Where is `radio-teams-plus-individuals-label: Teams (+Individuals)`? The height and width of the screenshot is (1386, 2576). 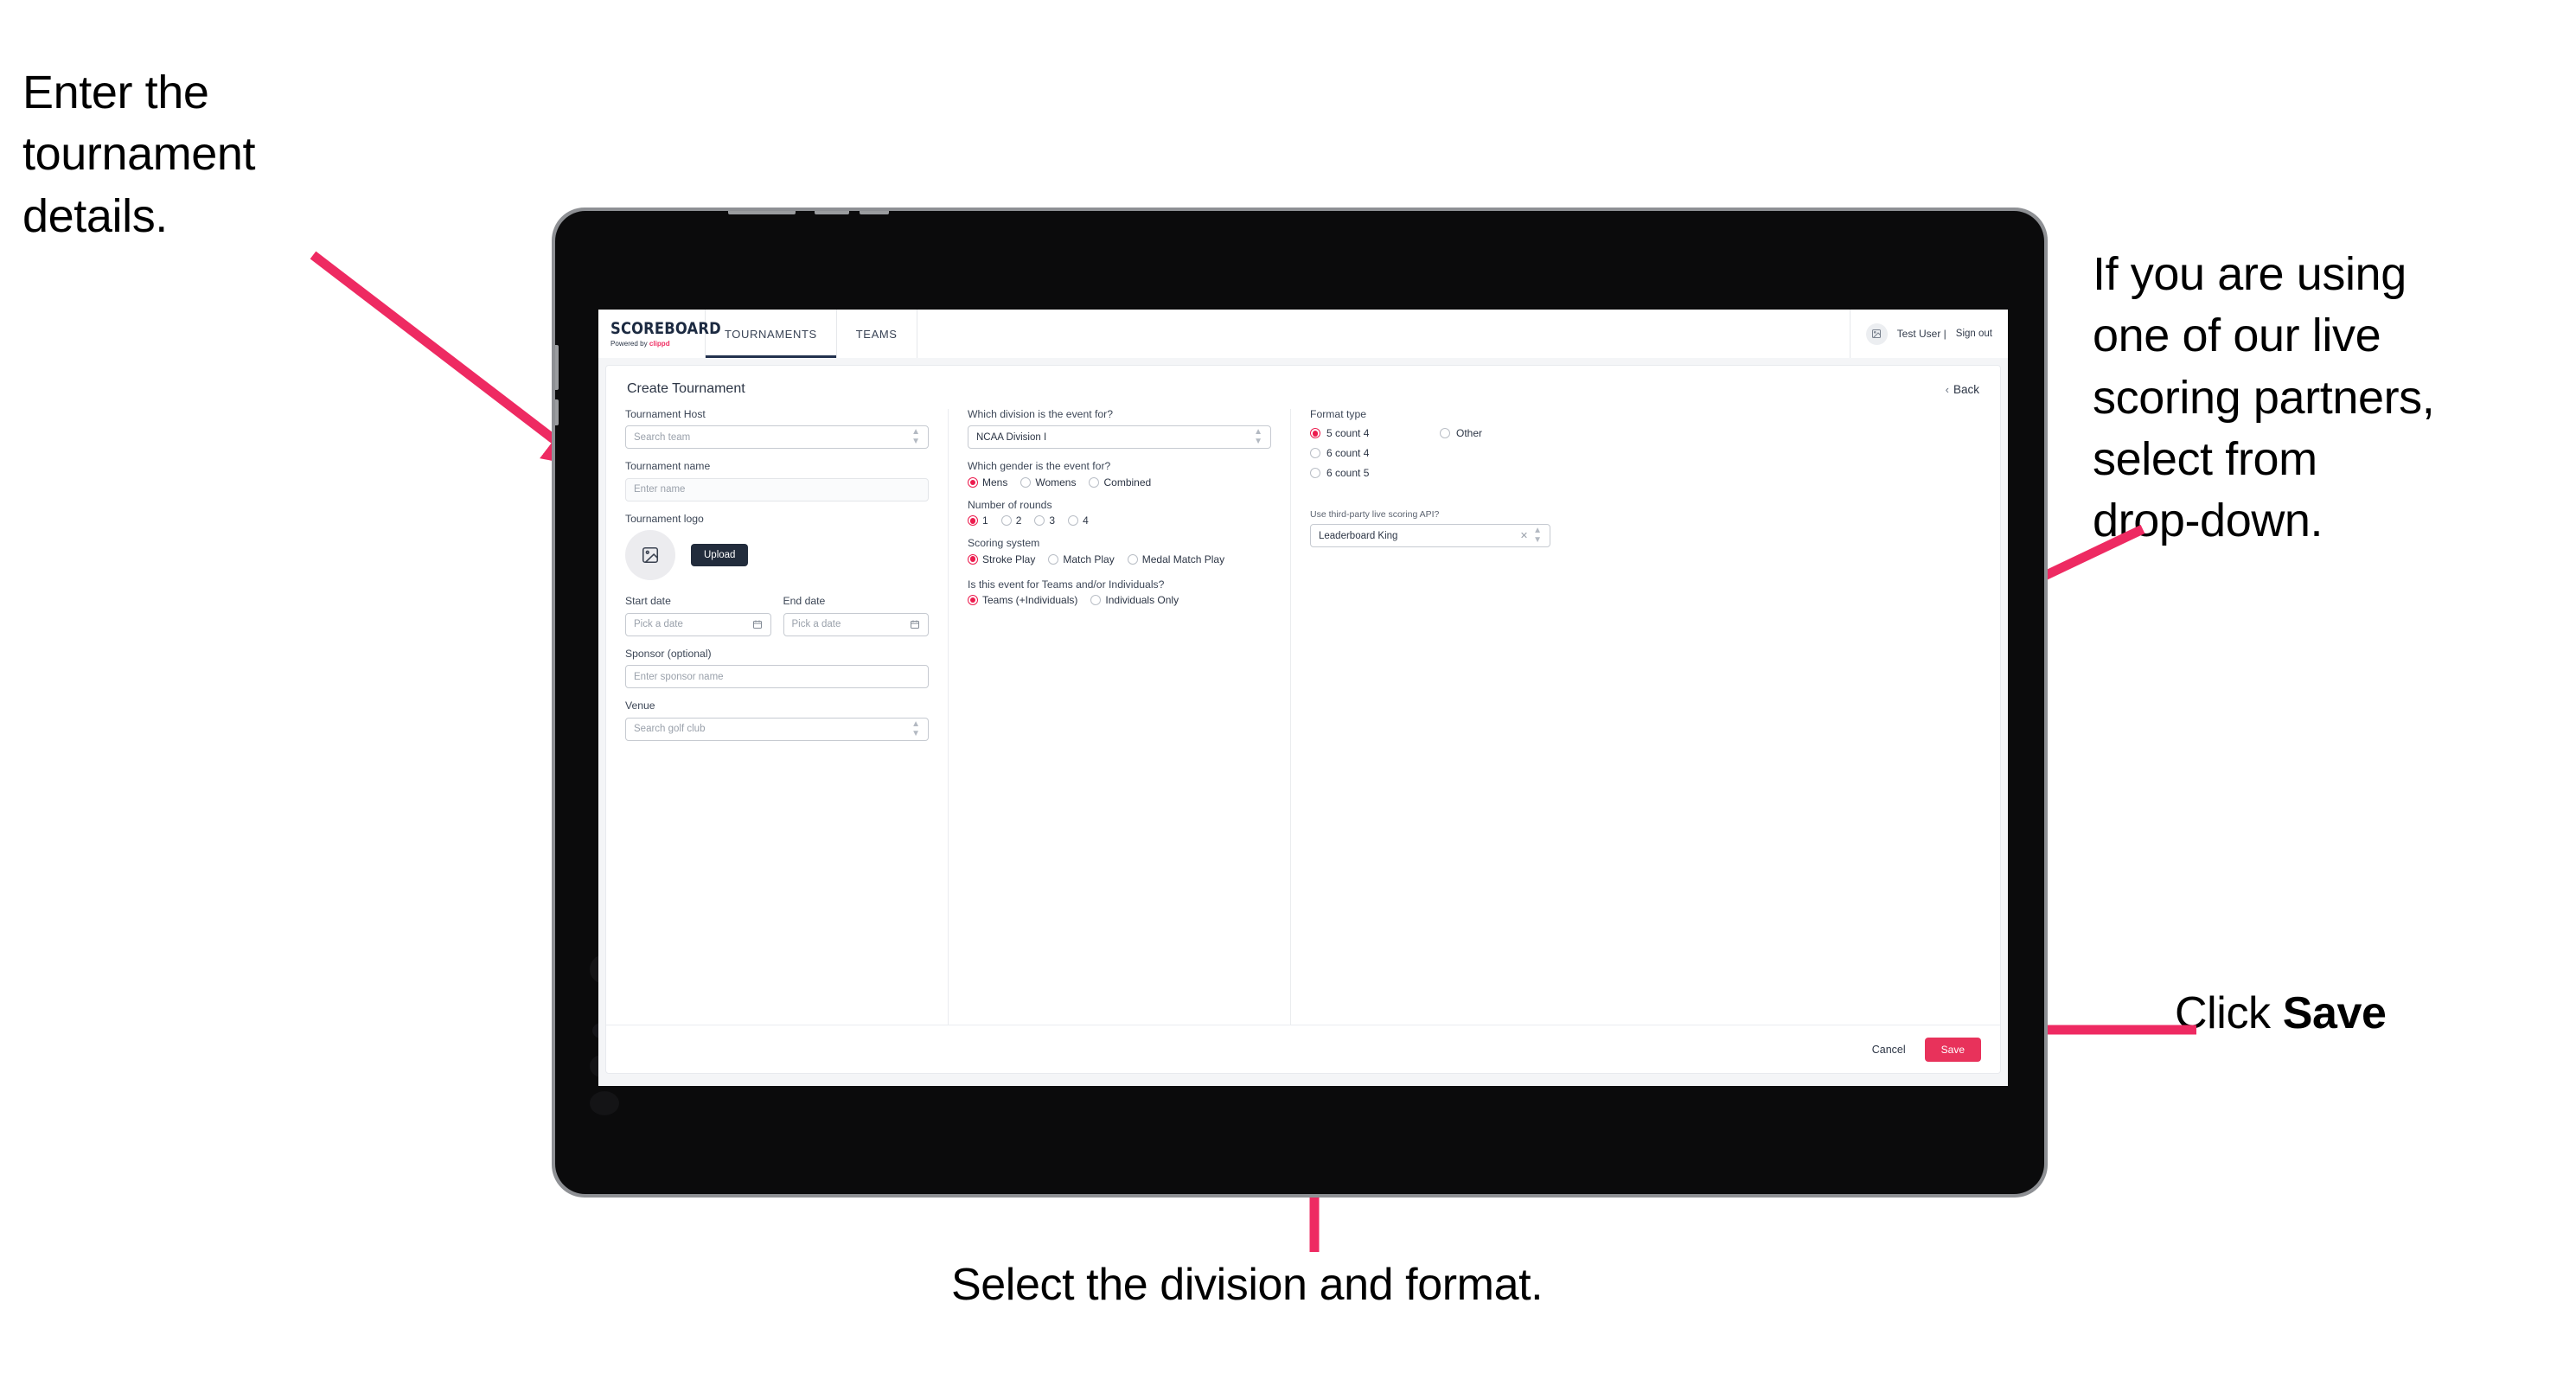 radio-teams-plus-individuals-label: Teams (+Individuals) is located at coordinates (1030, 600).